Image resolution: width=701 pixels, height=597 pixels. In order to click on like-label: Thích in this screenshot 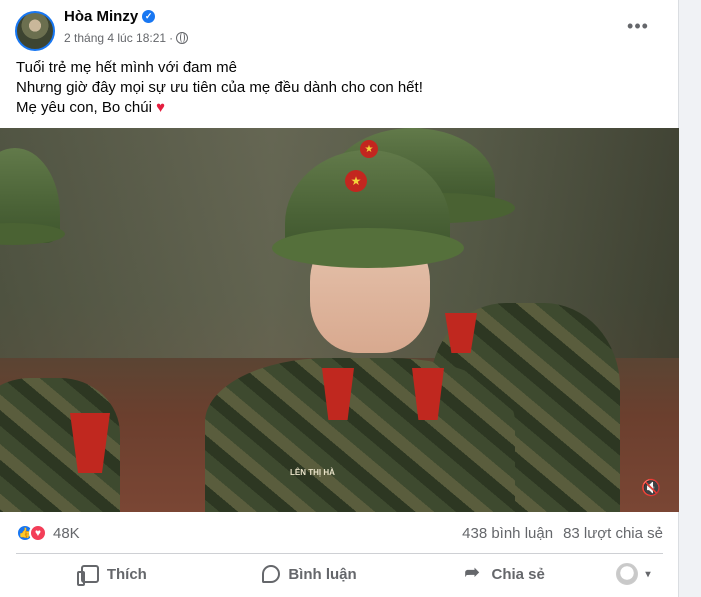, I will do `click(126, 574)`.